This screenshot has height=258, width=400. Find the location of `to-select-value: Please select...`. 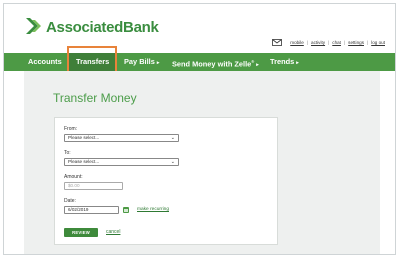

to-select-value: Please select... is located at coordinates (84, 161).